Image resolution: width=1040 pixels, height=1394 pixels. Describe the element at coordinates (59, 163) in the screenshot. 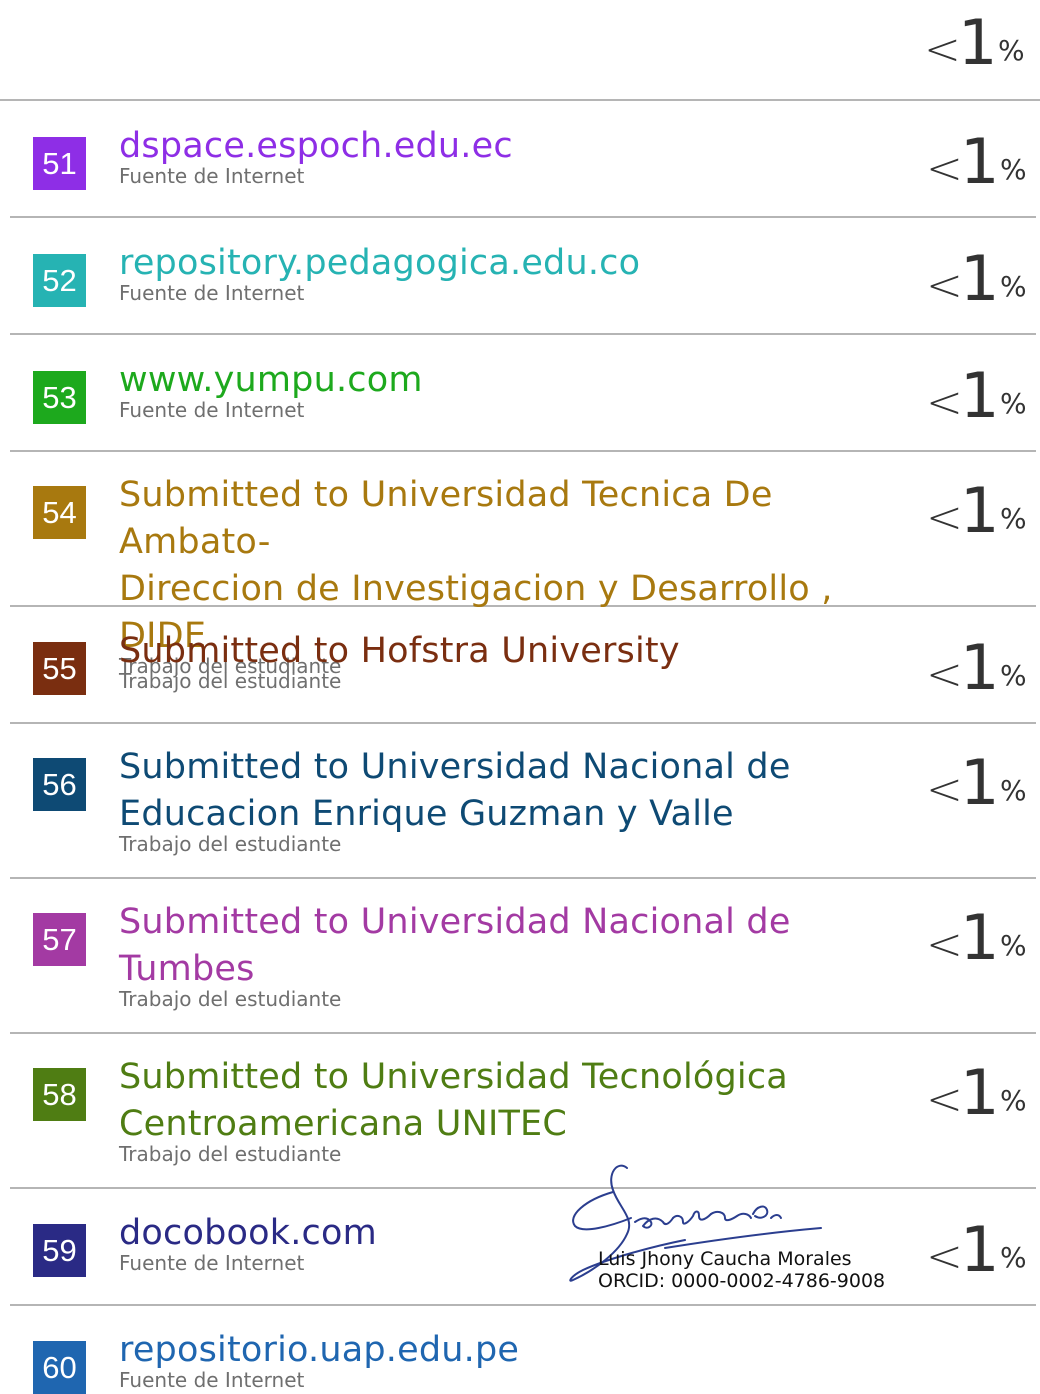

I see `source-index-badge: 51` at that location.